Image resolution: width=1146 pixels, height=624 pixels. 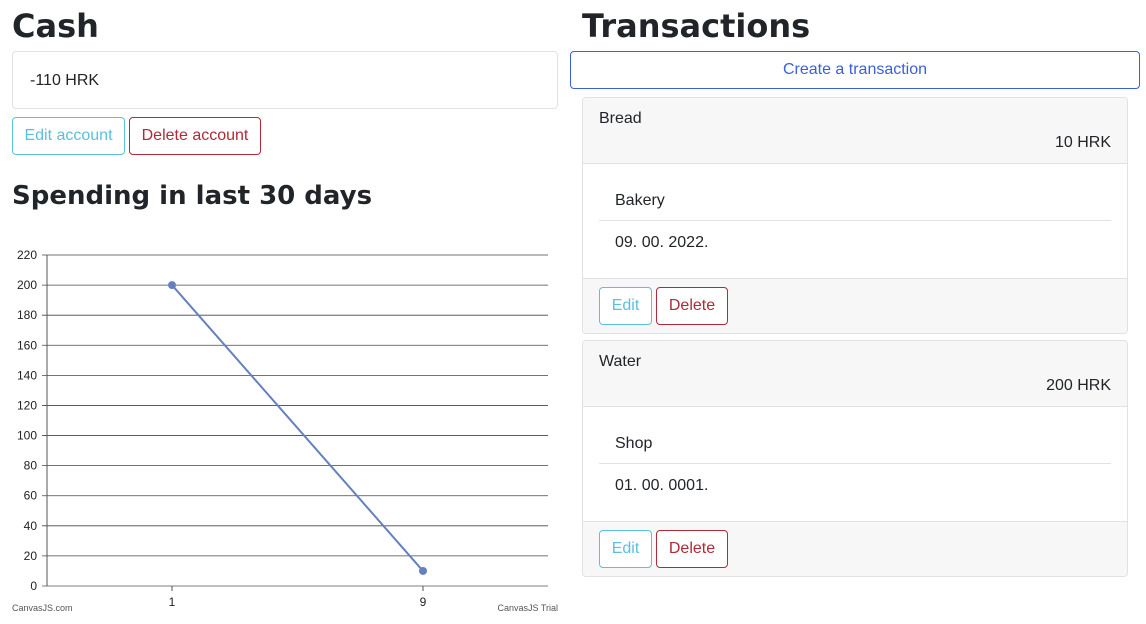 I want to click on transaction-date: 01. 00. 0001., so click(x=662, y=485).